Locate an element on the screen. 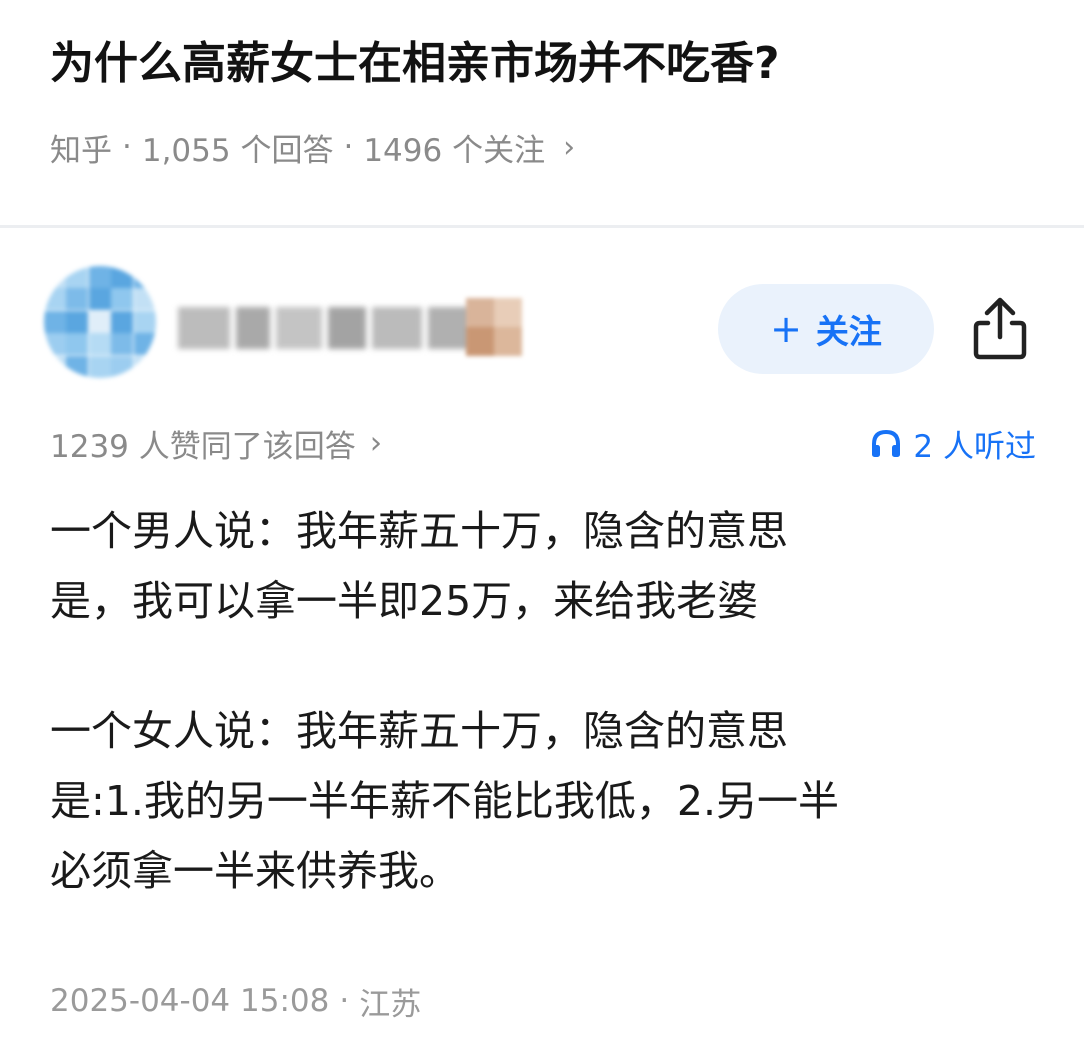  divider is located at coordinates (542, 226).